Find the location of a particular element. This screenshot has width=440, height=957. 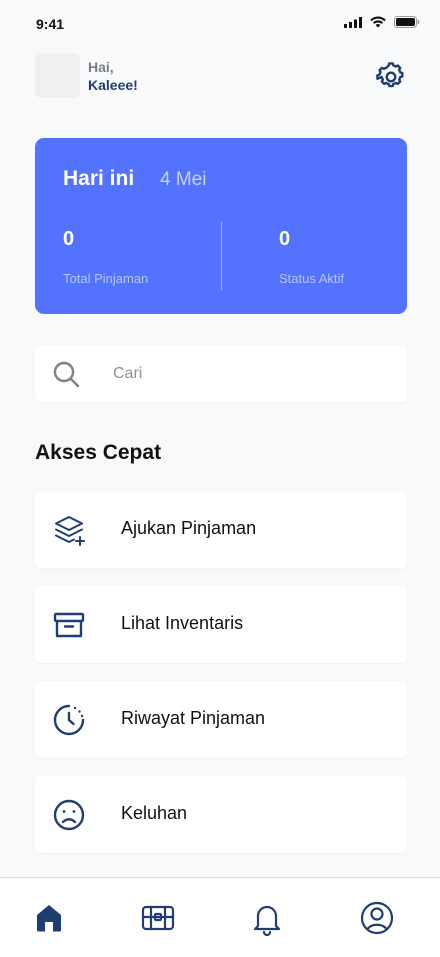

quick-item-label: Ajukan Pinjaman is located at coordinates (189, 528).